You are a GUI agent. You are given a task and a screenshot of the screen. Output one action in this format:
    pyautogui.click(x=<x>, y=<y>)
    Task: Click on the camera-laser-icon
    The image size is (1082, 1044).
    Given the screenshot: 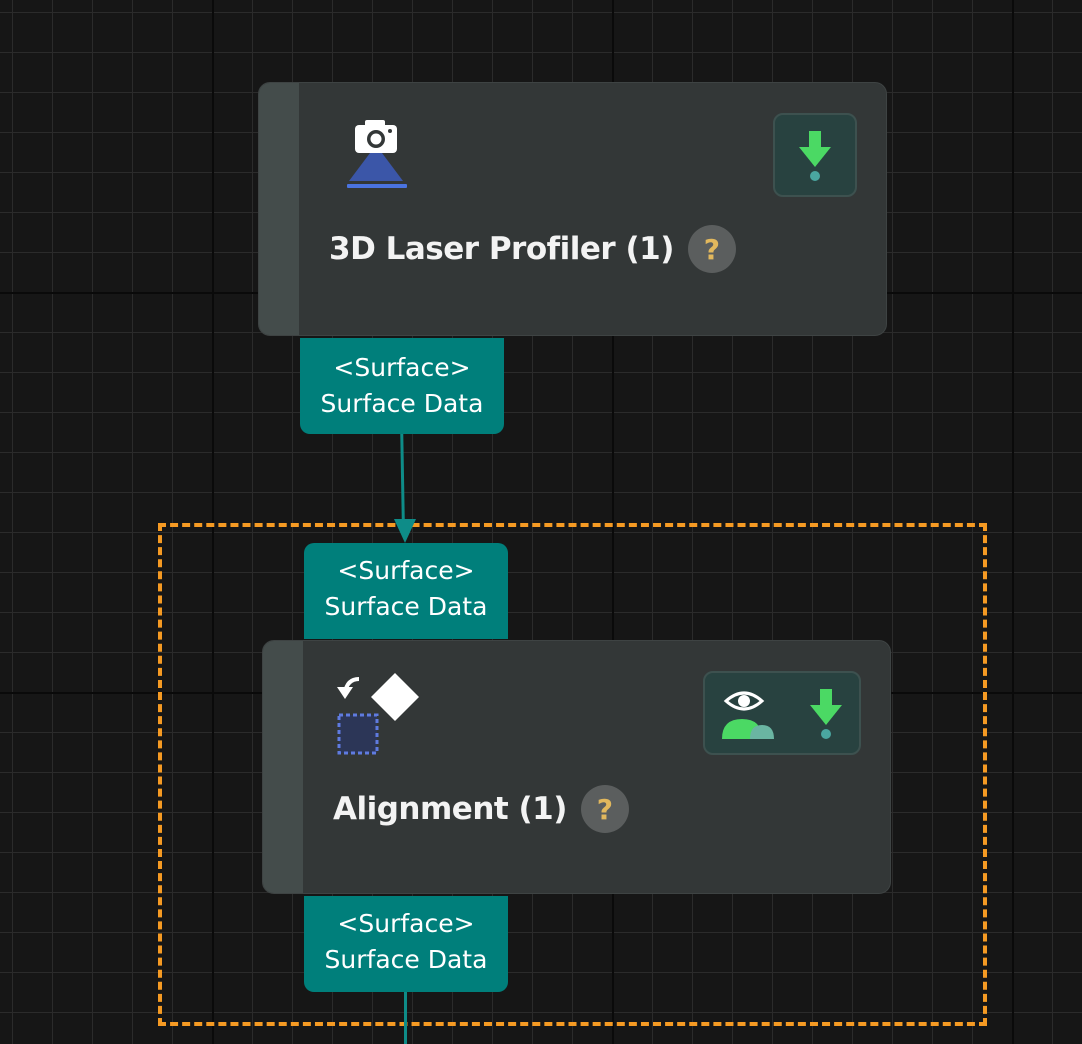 What is the action you would take?
    pyautogui.click(x=377, y=154)
    